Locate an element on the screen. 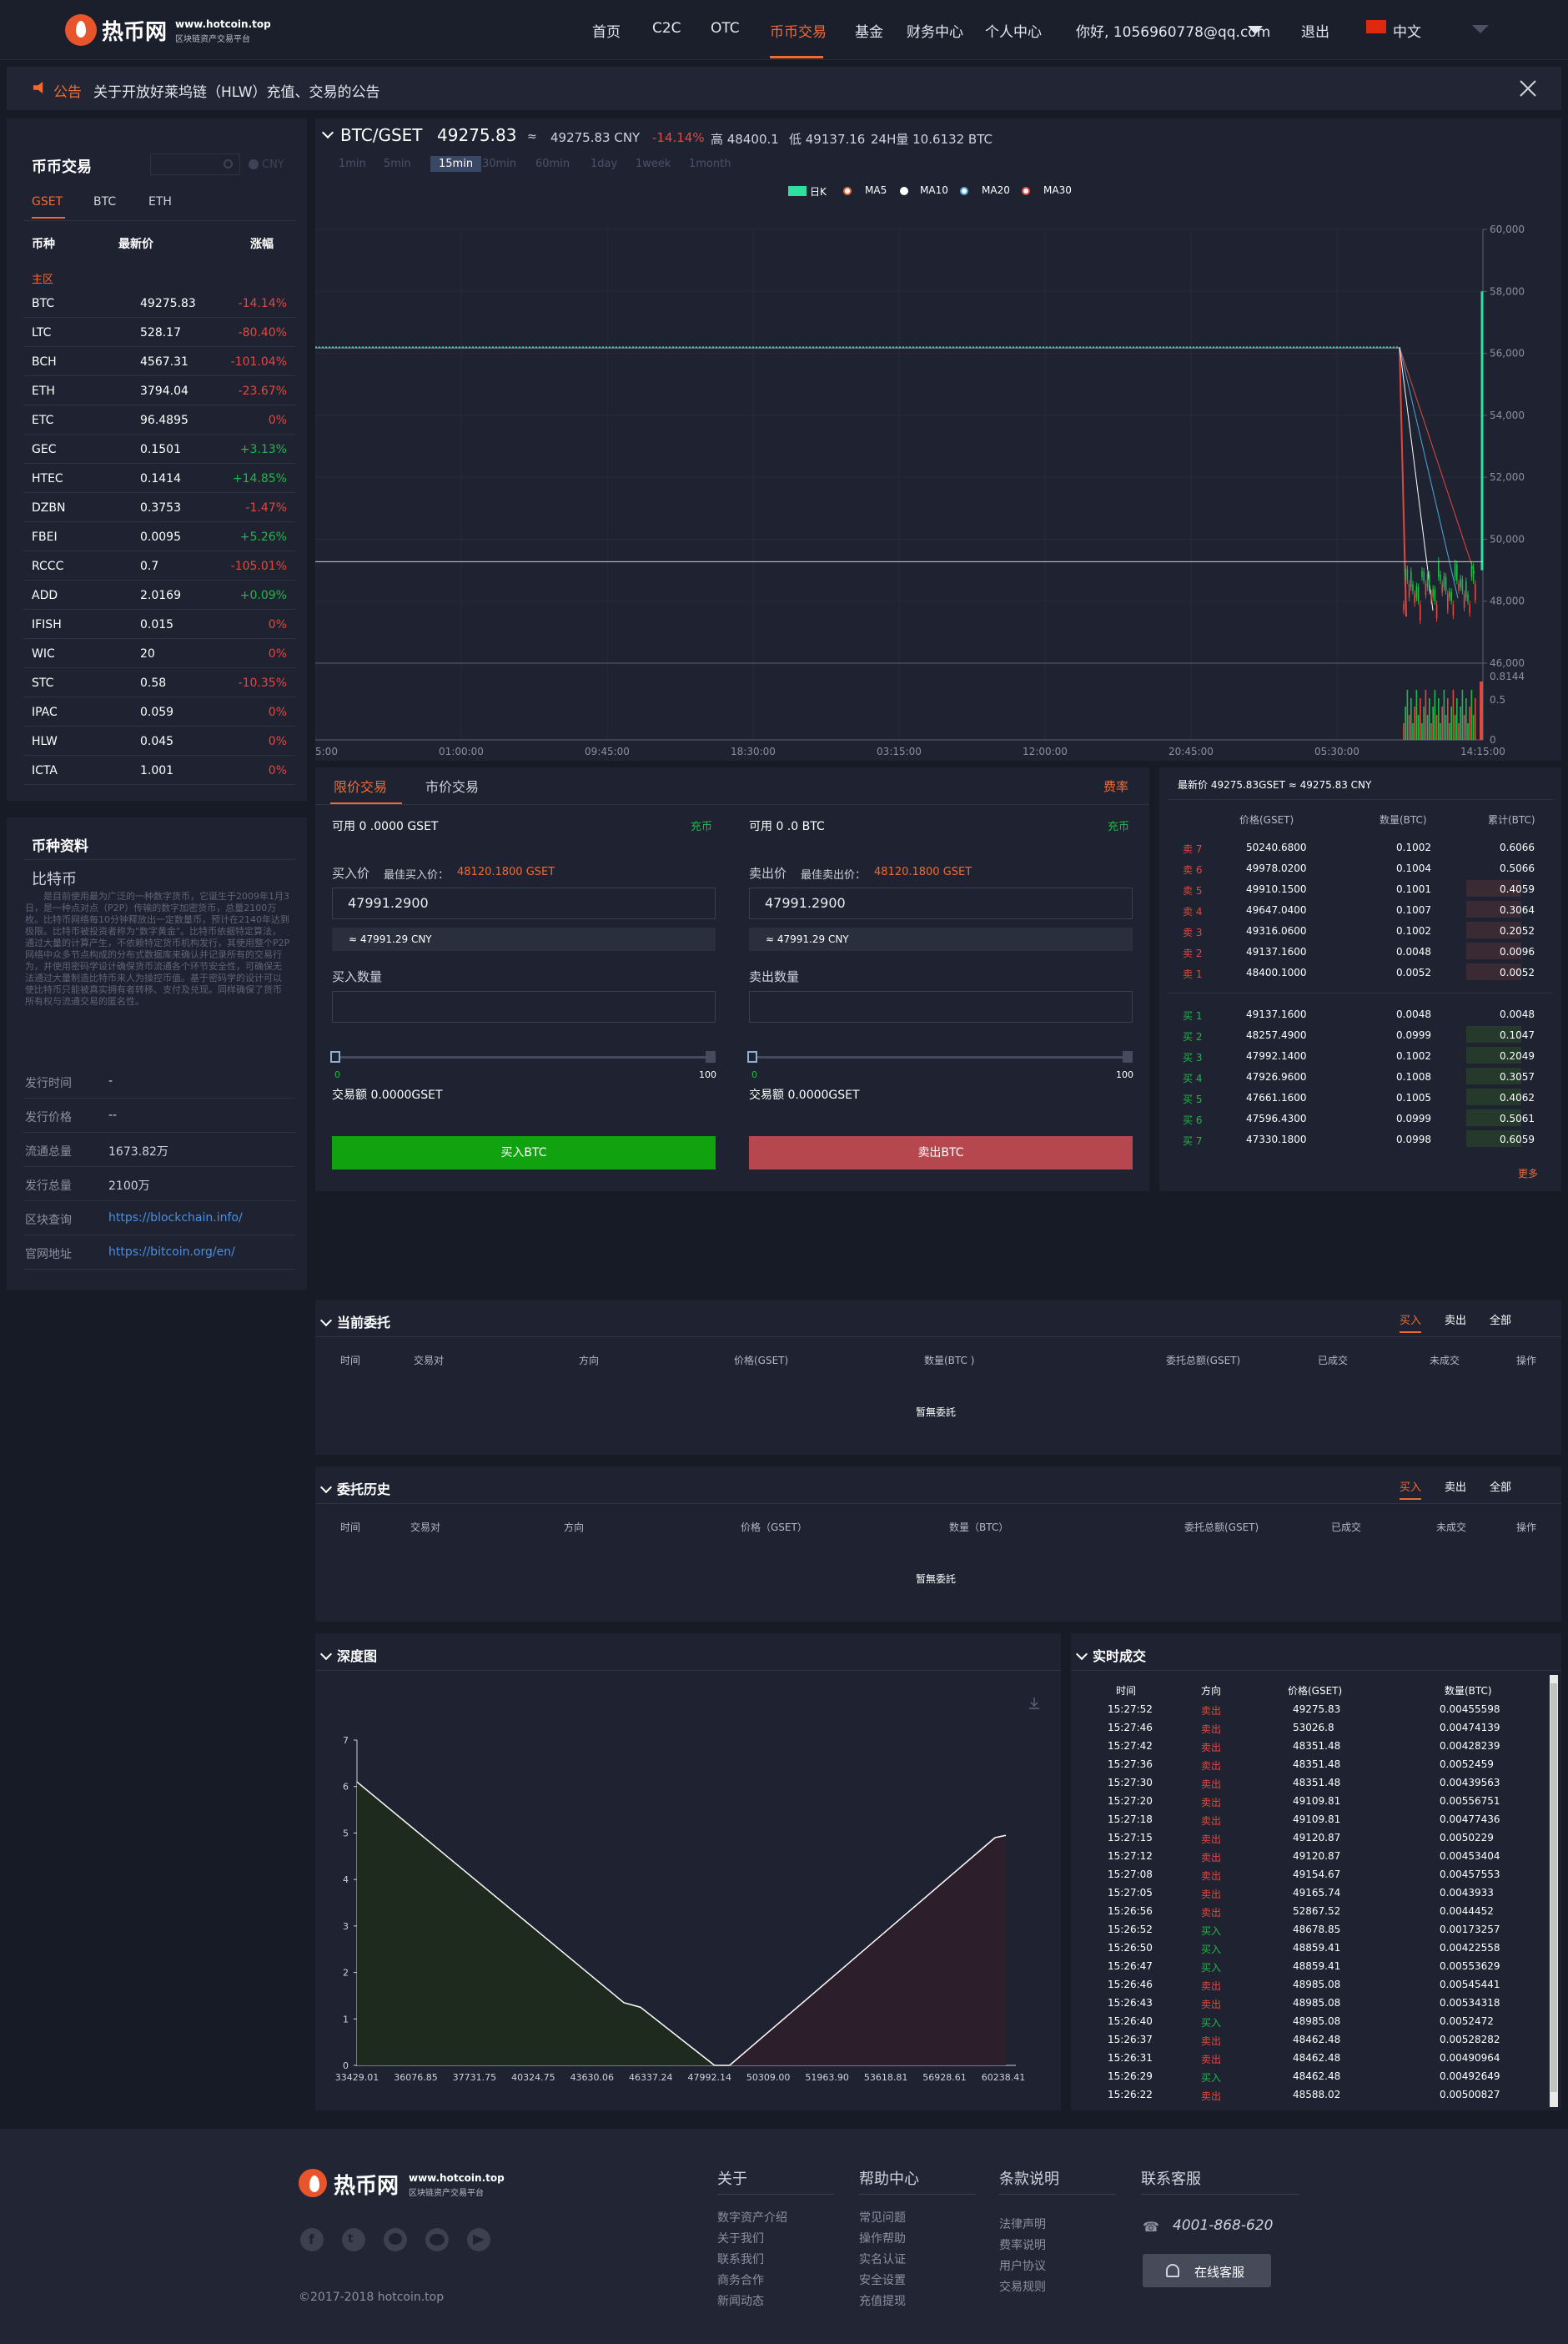 This screenshot has height=2344, width=1568. buy-qty-input is located at coordinates (524, 1007).